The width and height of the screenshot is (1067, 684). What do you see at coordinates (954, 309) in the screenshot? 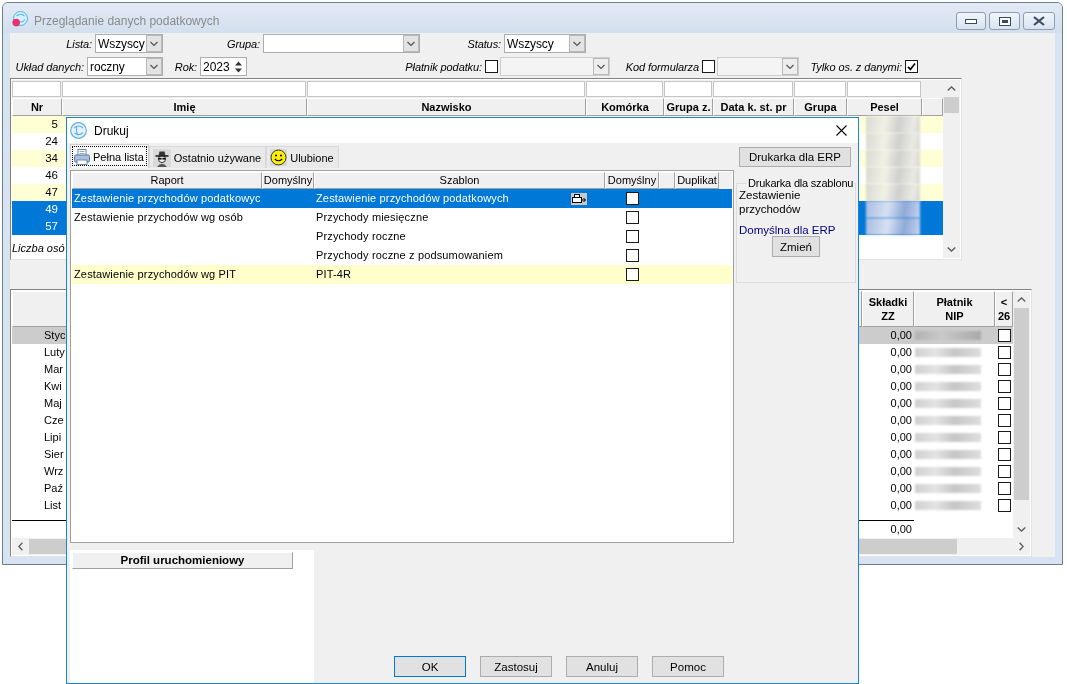
I see `column-header: Płatnik NIP` at bounding box center [954, 309].